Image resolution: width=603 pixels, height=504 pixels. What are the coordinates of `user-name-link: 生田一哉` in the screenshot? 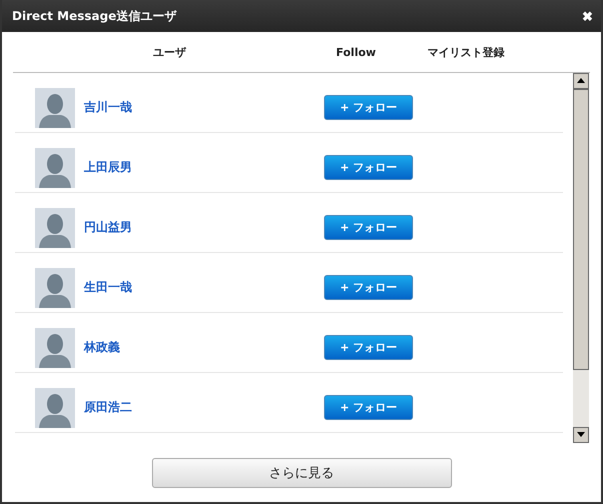 It's located at (204, 287).